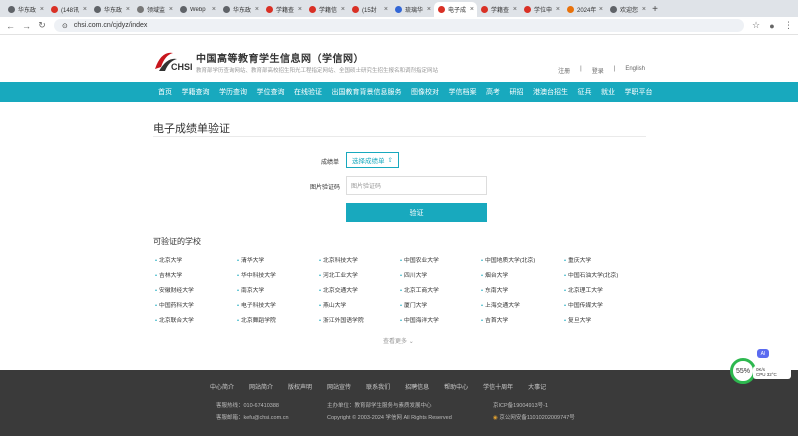  Describe the element at coordinates (627, 9) in the screenshot. I see `browser-tab: 欢迎您 ×` at that location.